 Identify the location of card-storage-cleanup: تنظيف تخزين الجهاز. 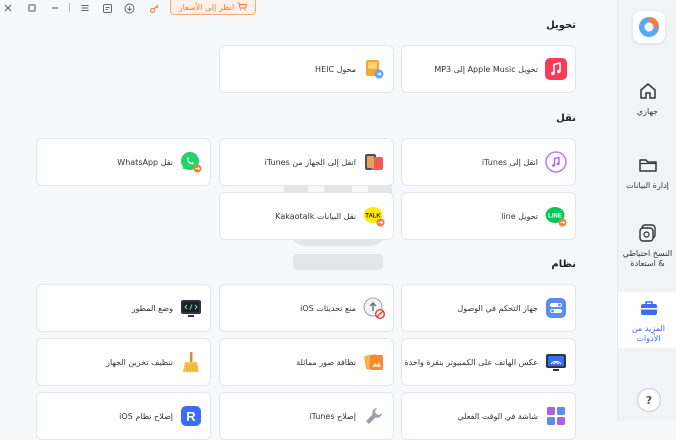
(123, 362).